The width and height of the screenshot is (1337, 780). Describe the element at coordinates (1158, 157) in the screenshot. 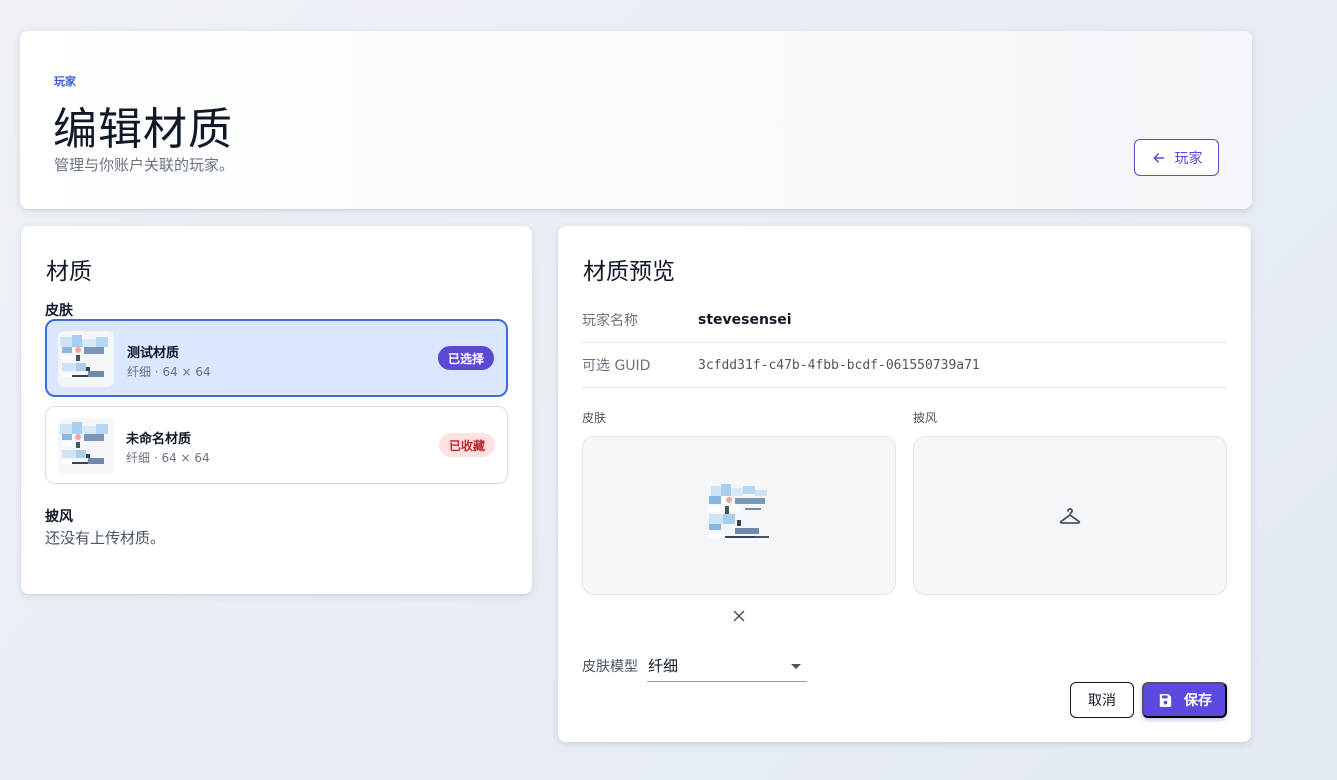

I see `arrow-left-icon` at that location.